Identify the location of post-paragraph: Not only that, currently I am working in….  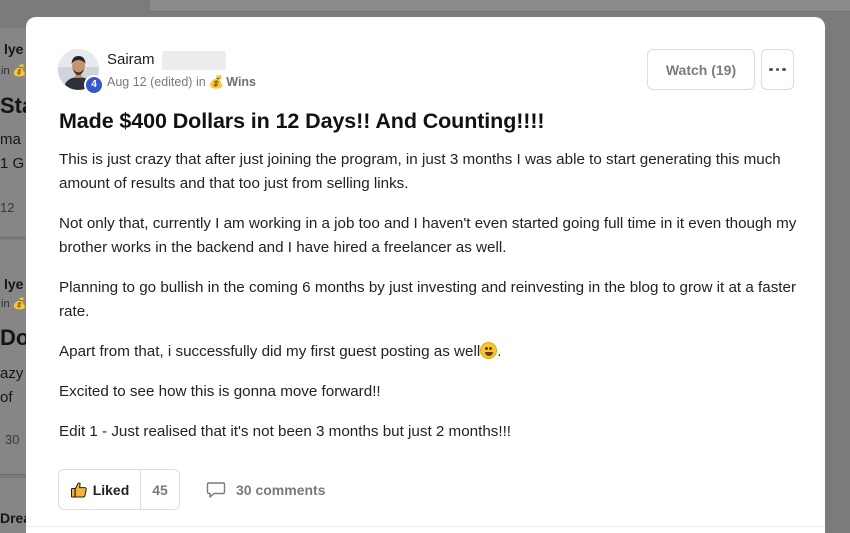
(428, 235).